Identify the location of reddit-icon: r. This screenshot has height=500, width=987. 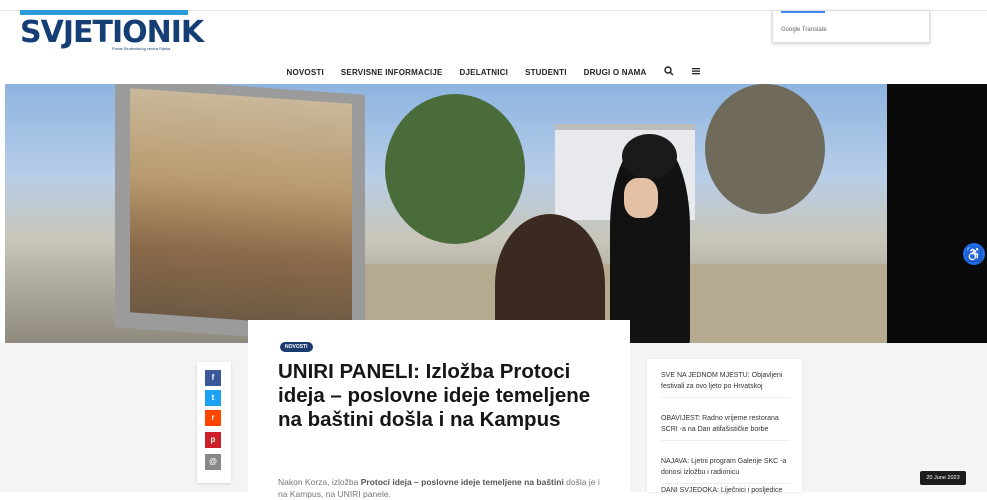
(213, 418).